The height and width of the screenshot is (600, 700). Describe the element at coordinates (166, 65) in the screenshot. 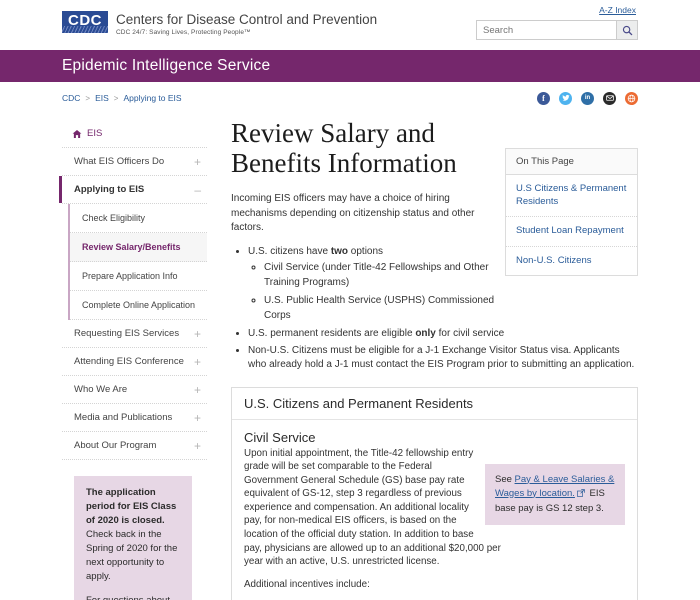

I see `banner-title: Epidemic Intelligence Service` at that location.